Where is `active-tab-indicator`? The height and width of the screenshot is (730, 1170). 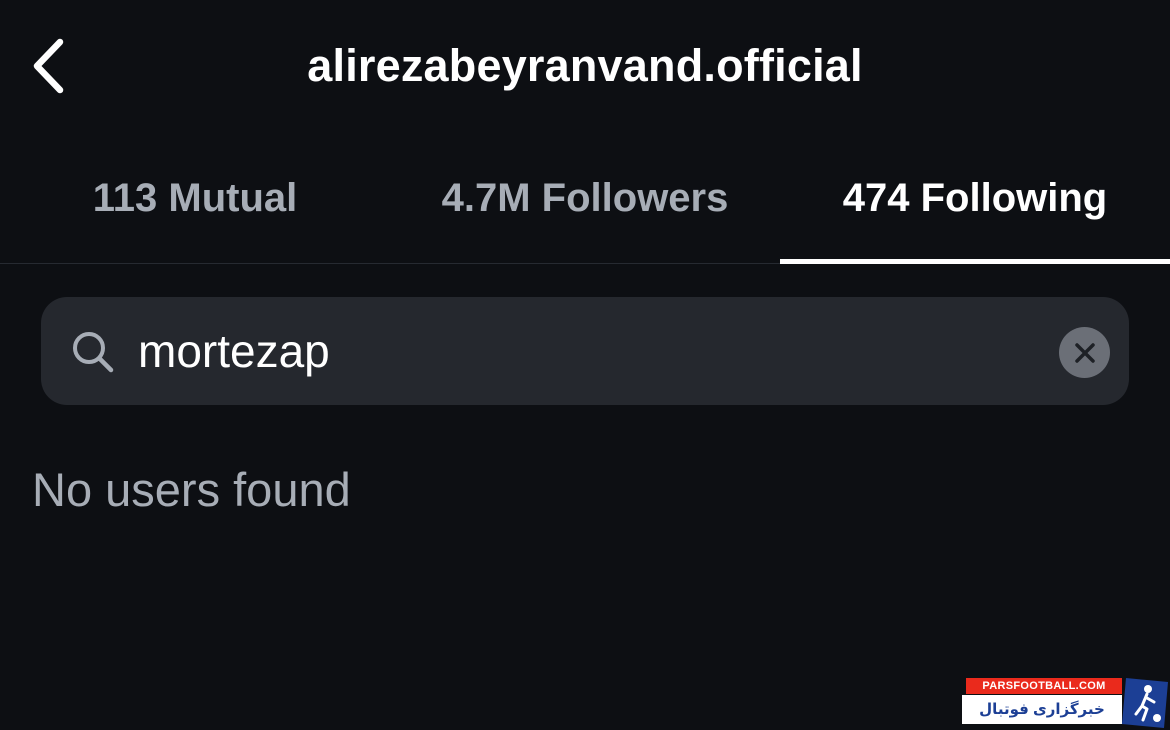
active-tab-indicator is located at coordinates (975, 261).